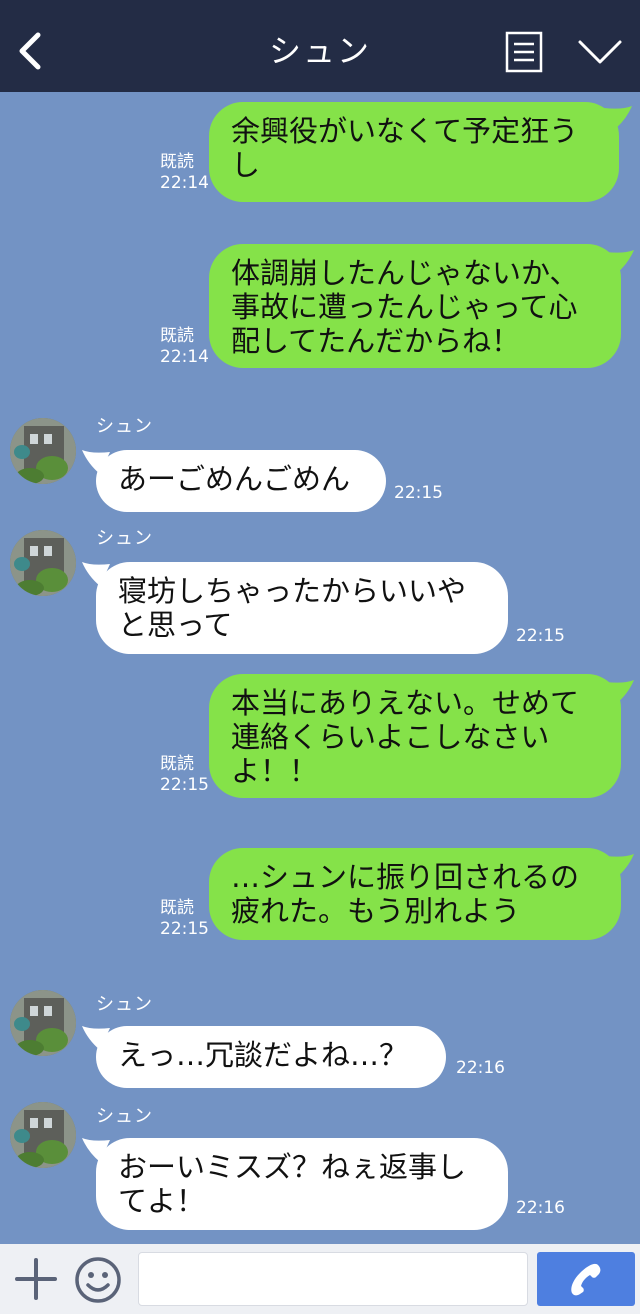 Image resolution: width=640 pixels, height=1314 pixels. I want to click on message-text: えっ…冗談だよね…？, so click(263, 1055).